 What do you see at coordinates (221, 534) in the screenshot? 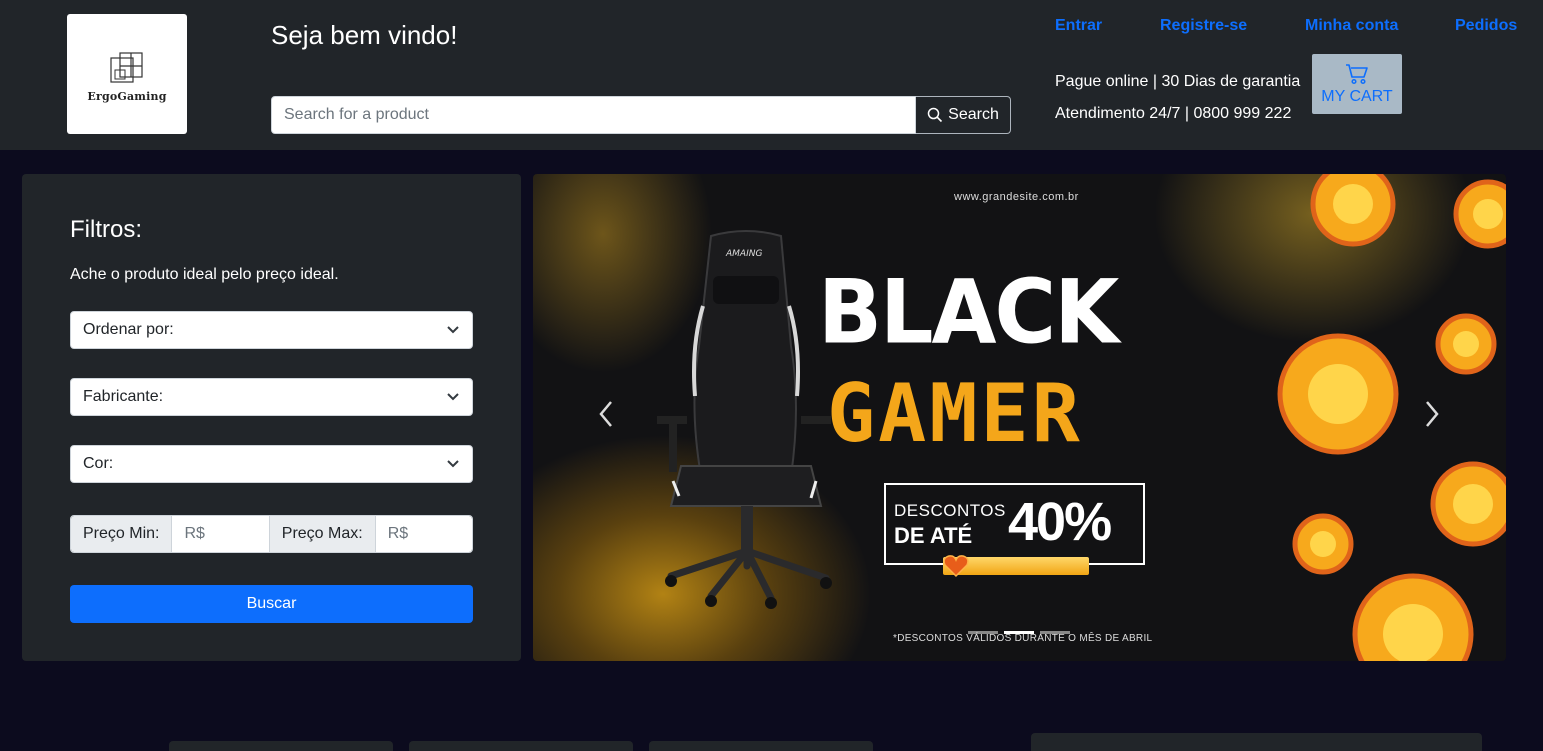
I see `price-min-input: R$` at bounding box center [221, 534].